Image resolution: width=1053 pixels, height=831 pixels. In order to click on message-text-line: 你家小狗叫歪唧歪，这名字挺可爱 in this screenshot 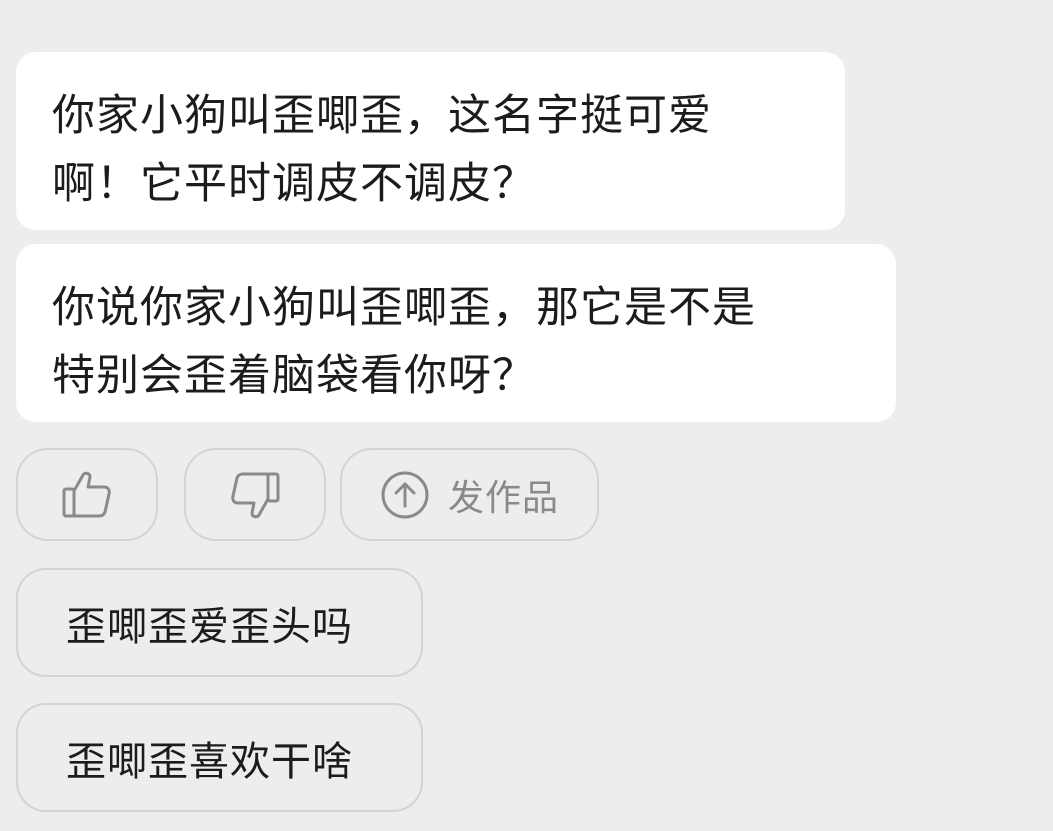, I will do `click(382, 116)`.